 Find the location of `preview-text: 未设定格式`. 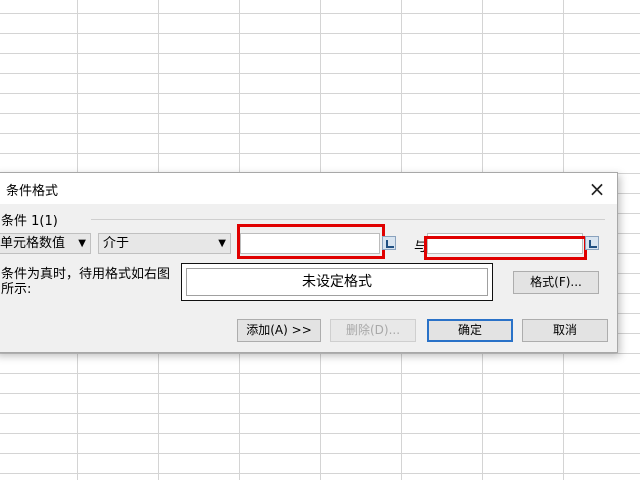

preview-text: 未设定格式 is located at coordinates (337, 282).